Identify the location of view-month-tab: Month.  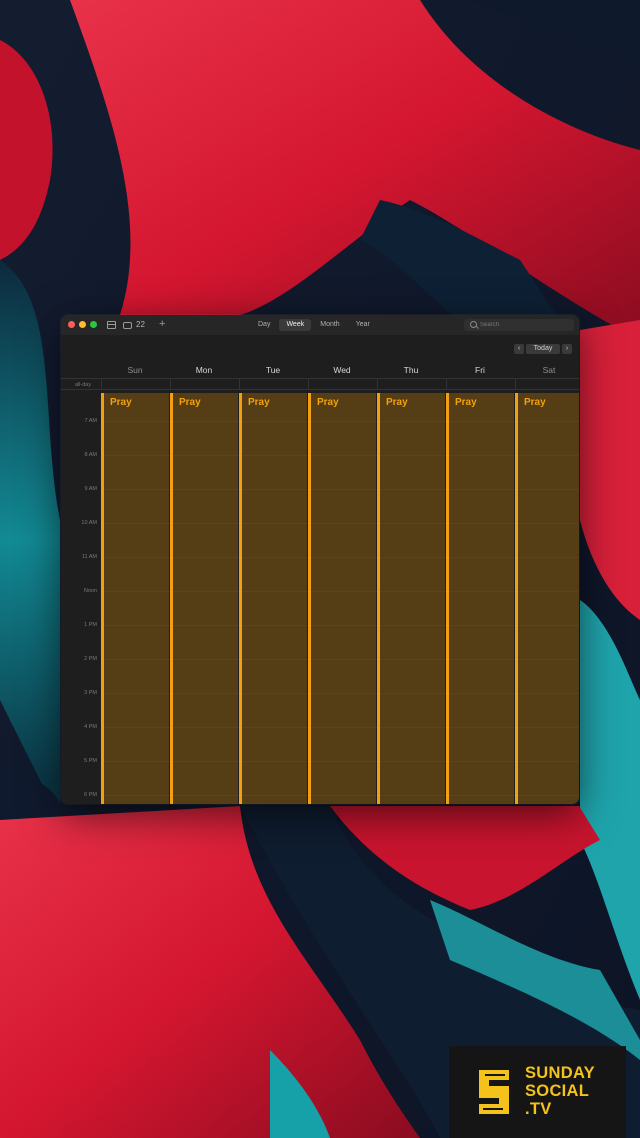
(329, 325).